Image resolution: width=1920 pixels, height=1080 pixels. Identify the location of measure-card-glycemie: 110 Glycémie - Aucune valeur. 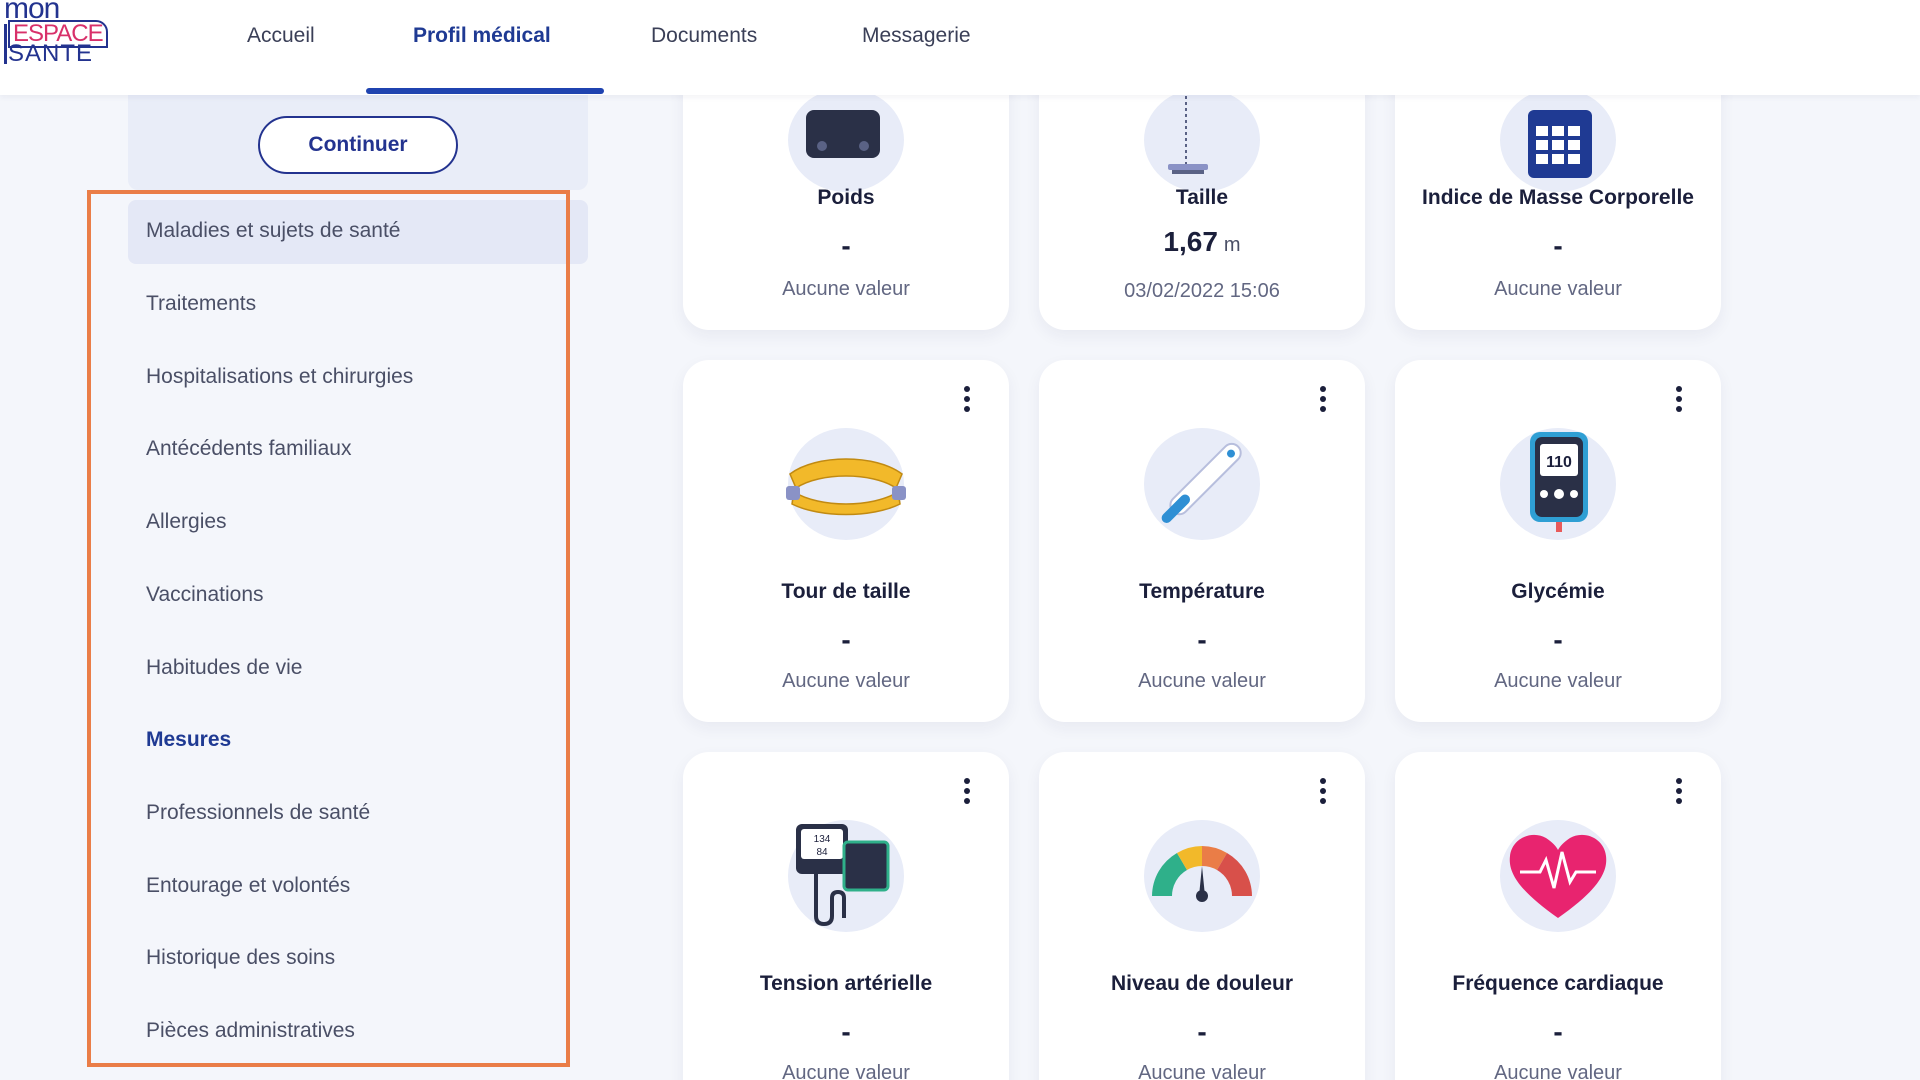
(1558, 541).